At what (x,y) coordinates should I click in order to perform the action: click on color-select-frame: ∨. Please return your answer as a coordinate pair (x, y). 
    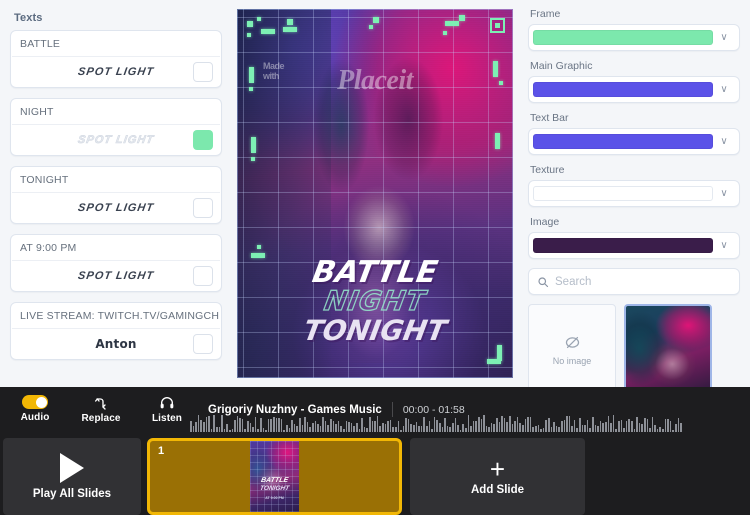
    Looking at the image, I should click on (634, 37).